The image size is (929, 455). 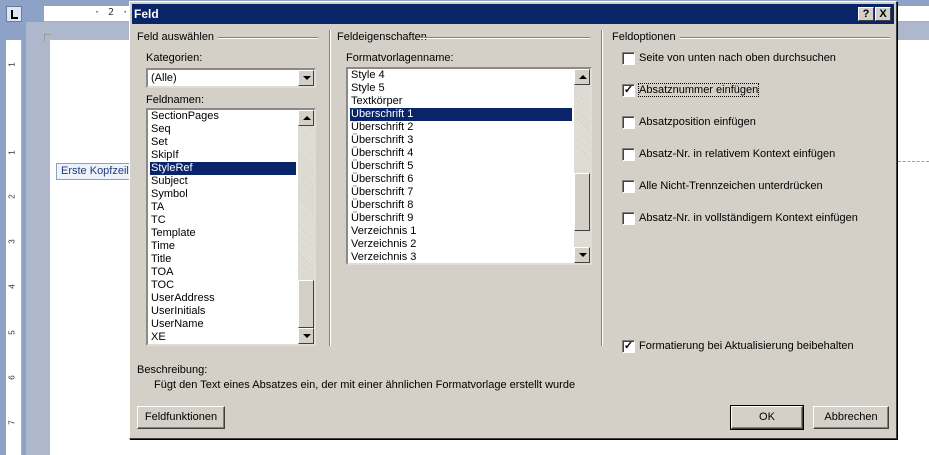 What do you see at coordinates (181, 417) in the screenshot?
I see `field-codes-button: Feldfunktionen` at bounding box center [181, 417].